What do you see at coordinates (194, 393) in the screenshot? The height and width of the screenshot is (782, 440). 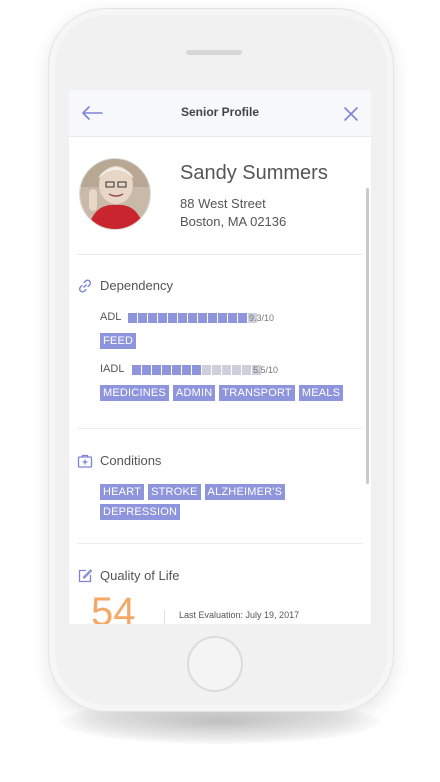 I see `tag: ADMIN` at bounding box center [194, 393].